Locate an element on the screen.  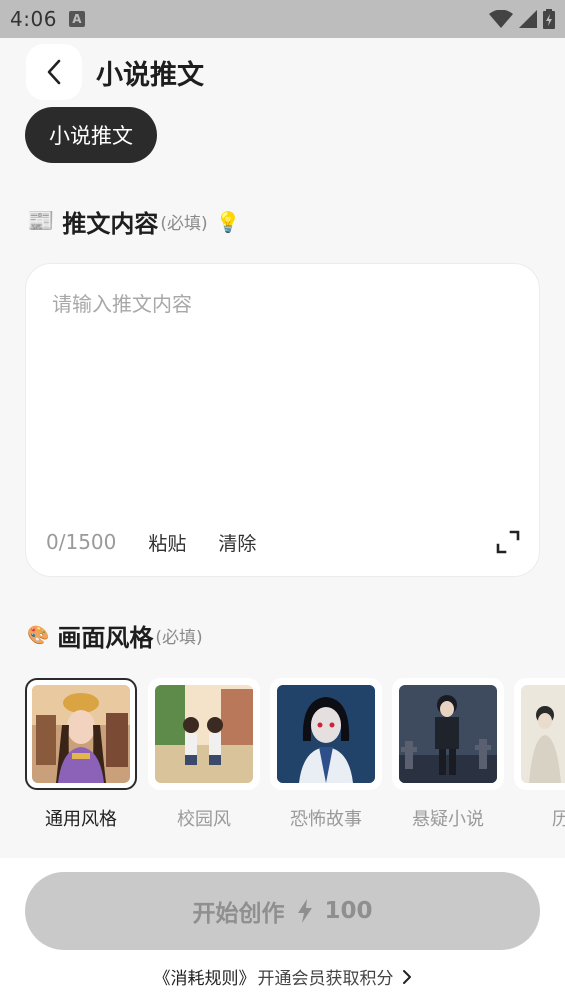
battery-icon is located at coordinates (549, 19).